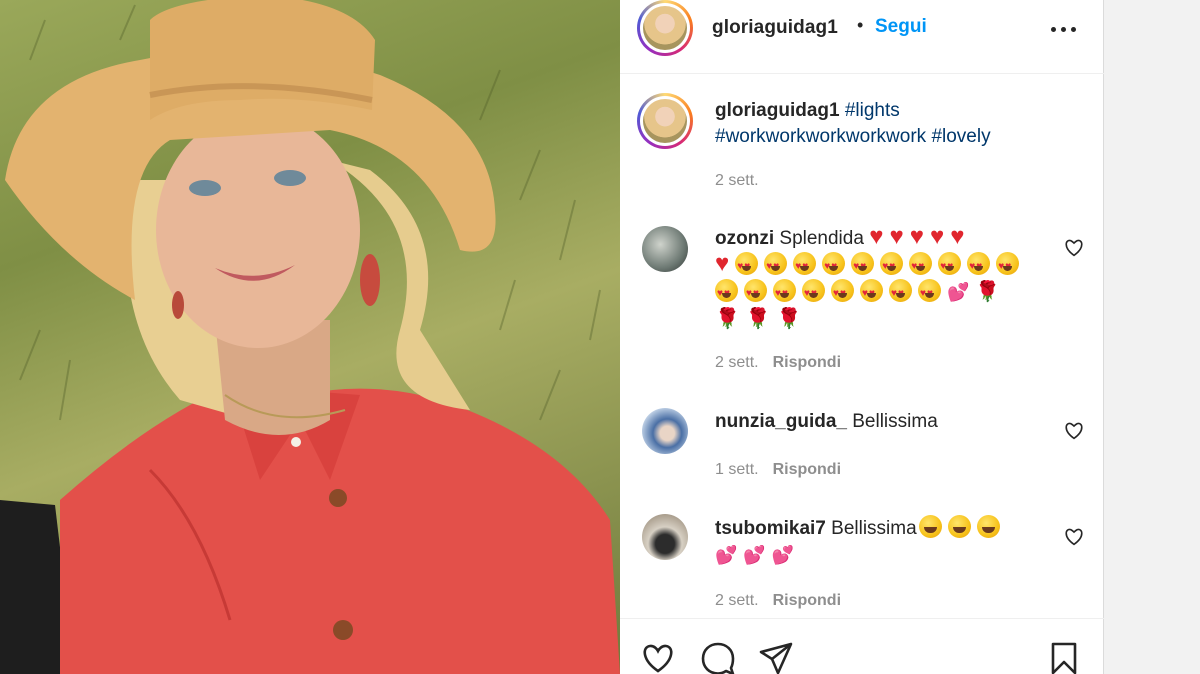 The image size is (1200, 674). Describe the element at coordinates (862, 37) in the screenshot. I see `post-header: gloriaguidag1 • Segui` at that location.